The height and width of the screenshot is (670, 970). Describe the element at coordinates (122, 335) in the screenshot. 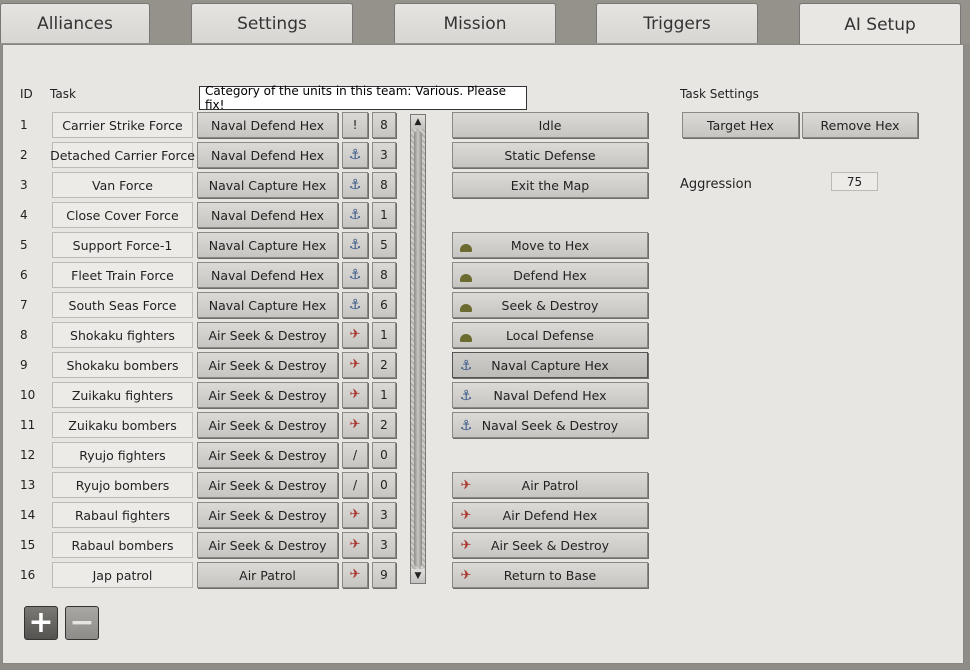

I see `team-name-field: Shokaku fighters` at that location.